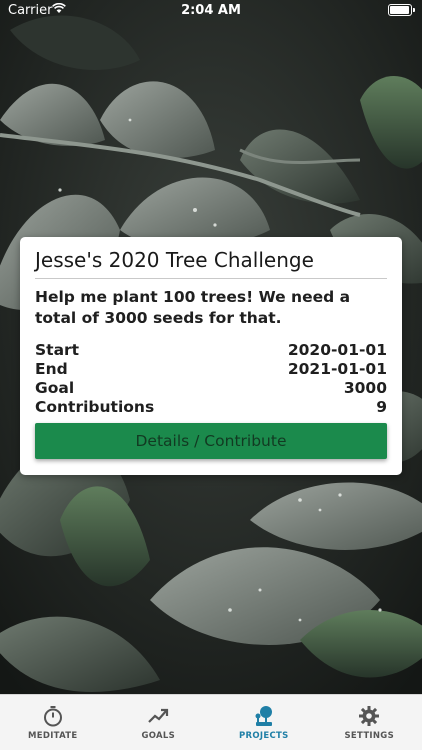 The width and height of the screenshot is (422, 750). I want to click on gear-icon, so click(369, 716).